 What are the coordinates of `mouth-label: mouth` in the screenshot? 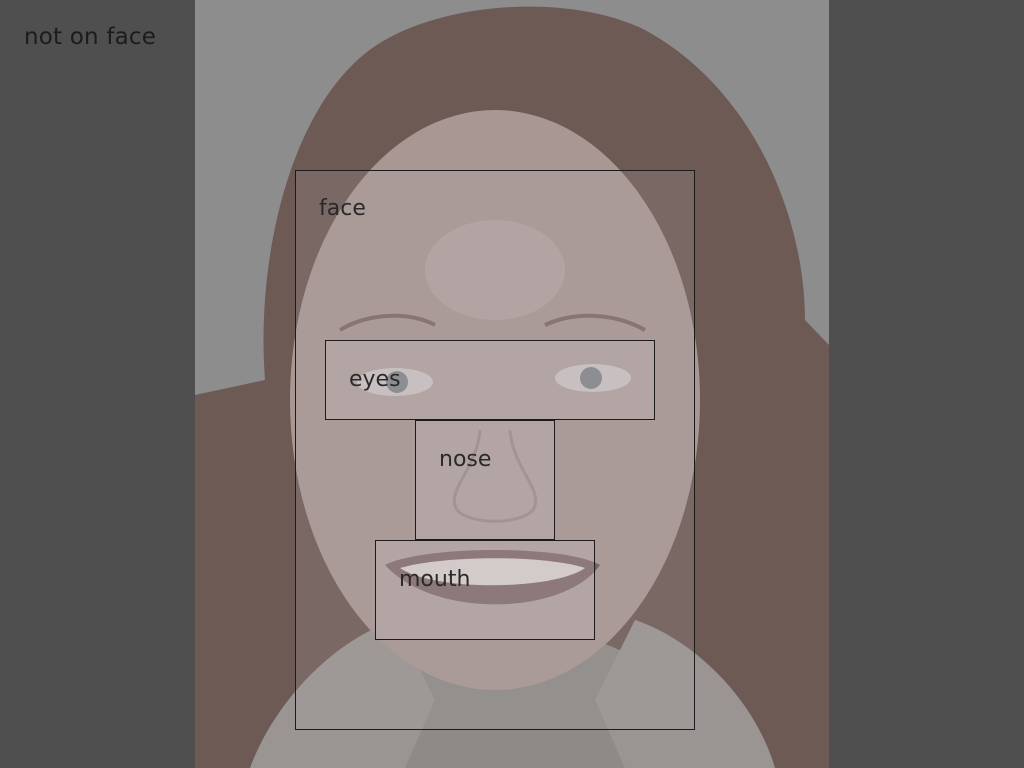 It's located at (435, 579).